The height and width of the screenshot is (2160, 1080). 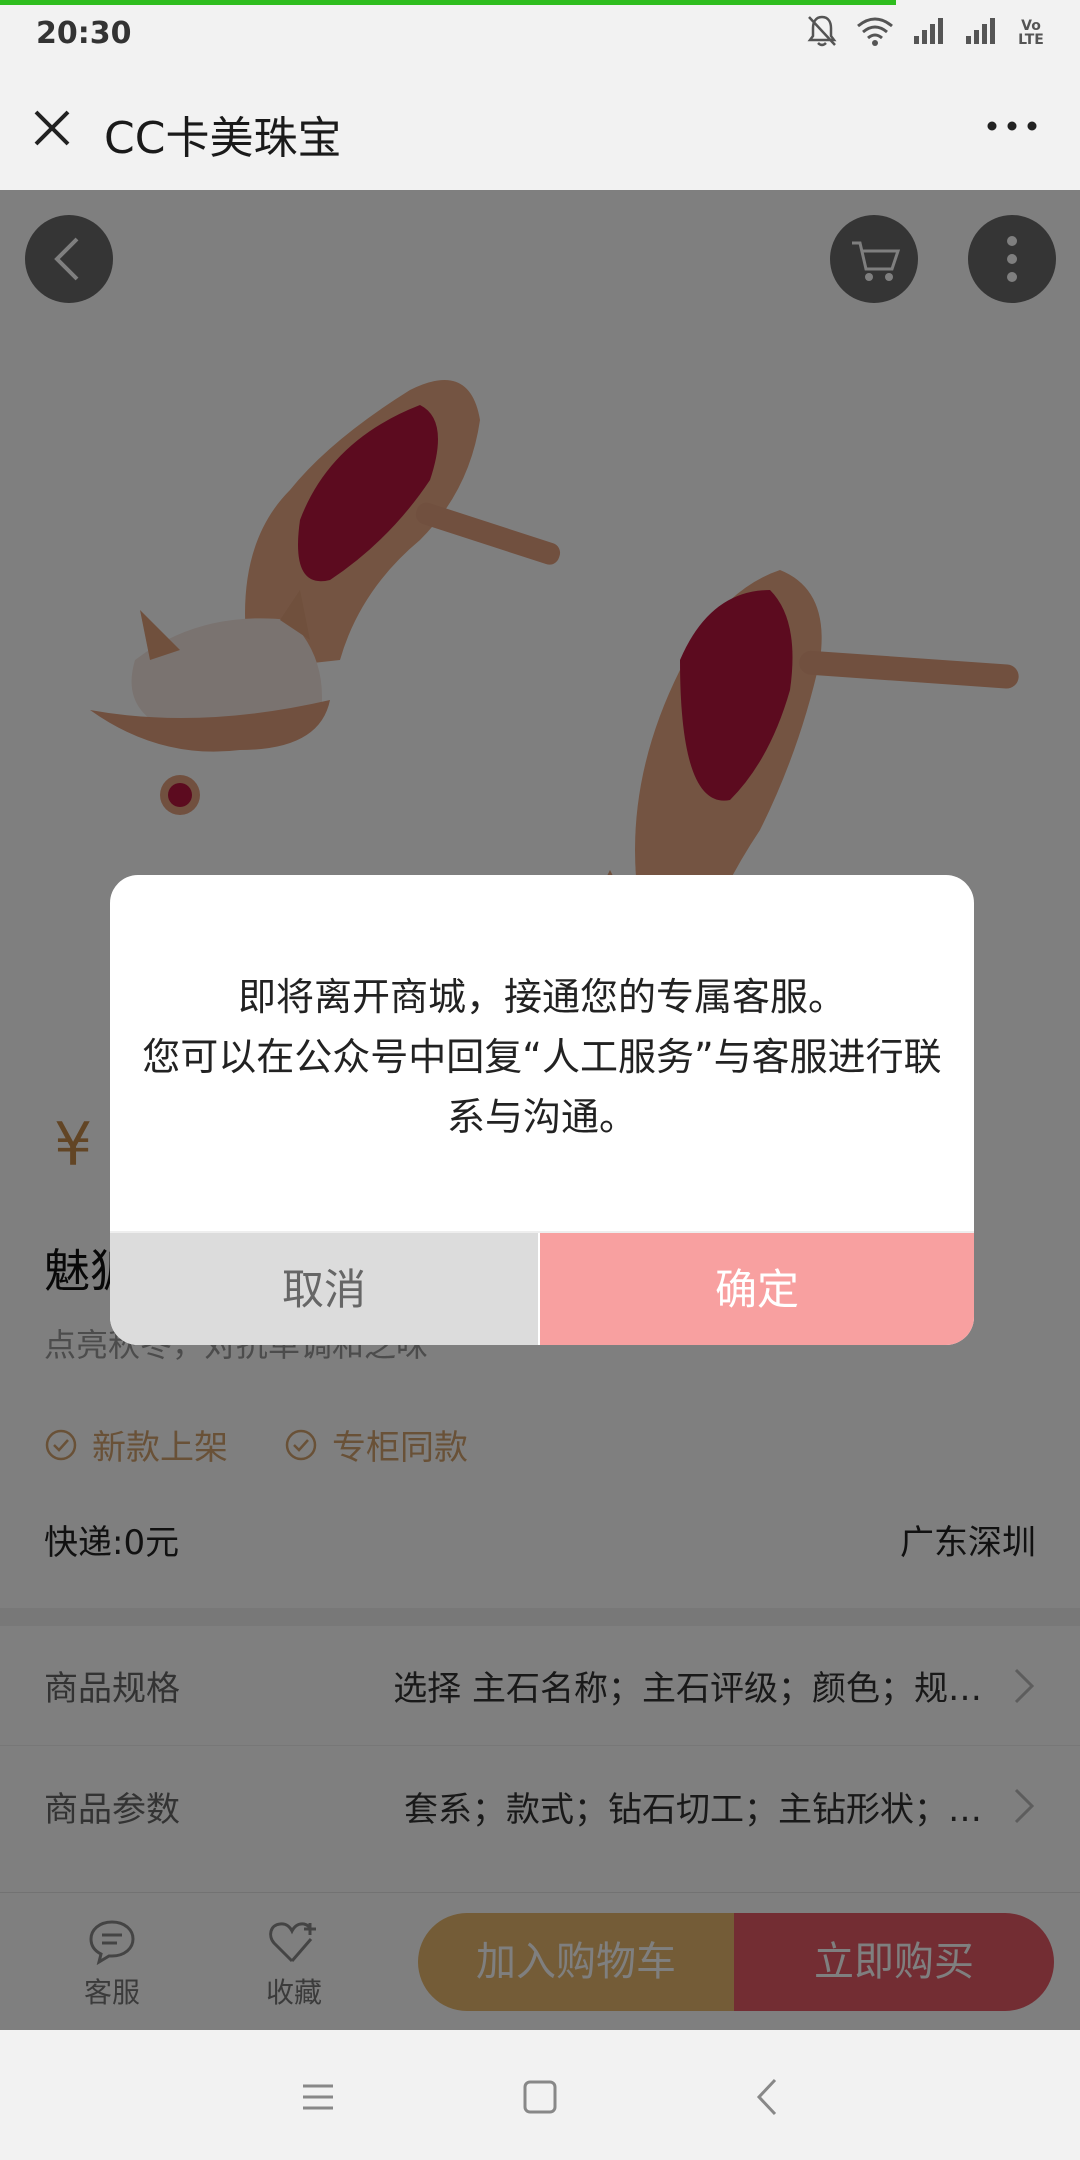 What do you see at coordinates (84, 33) in the screenshot?
I see `status-time: 20:30` at bounding box center [84, 33].